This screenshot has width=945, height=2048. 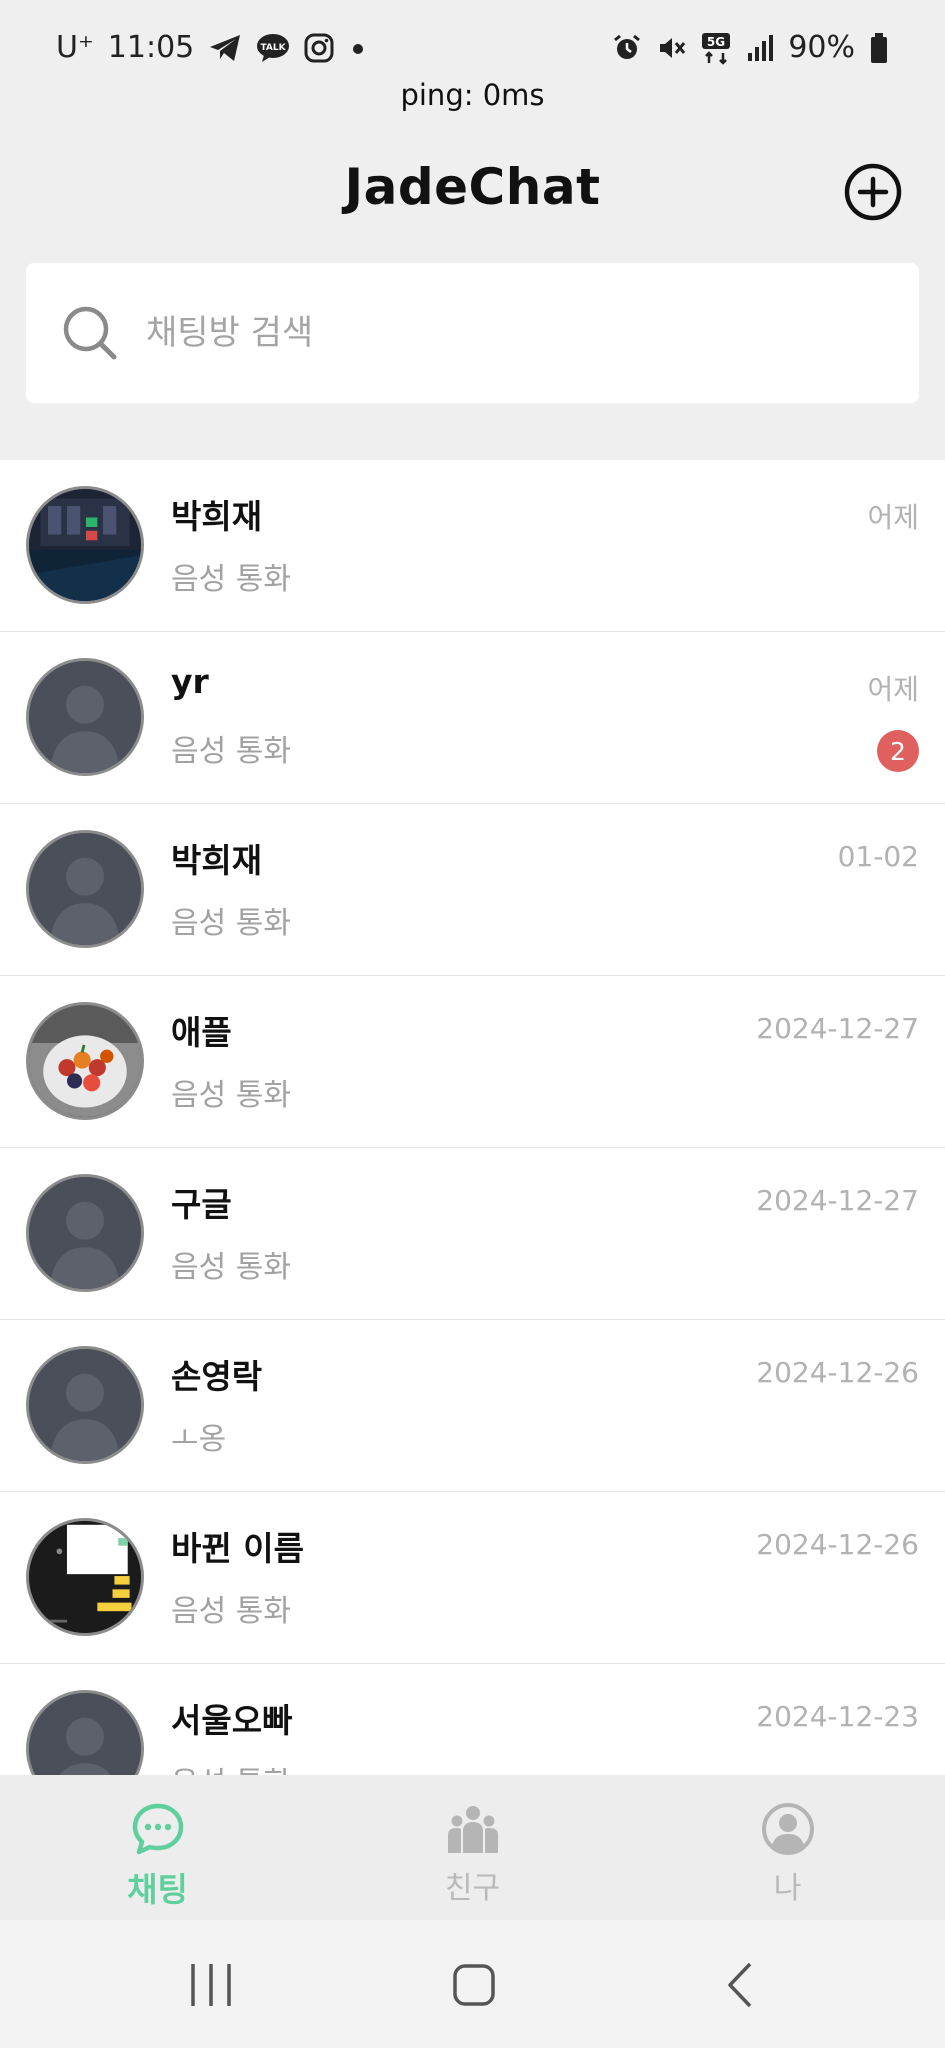 I want to click on app-header: JadeChat, so click(x=472, y=190).